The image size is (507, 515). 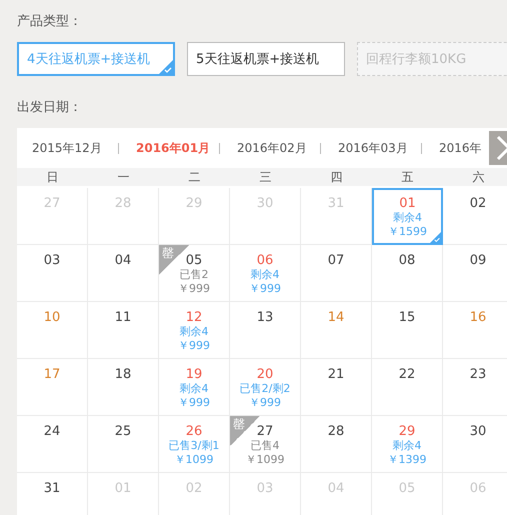 What do you see at coordinates (52, 273) in the screenshot?
I see `day-cell: 03` at bounding box center [52, 273].